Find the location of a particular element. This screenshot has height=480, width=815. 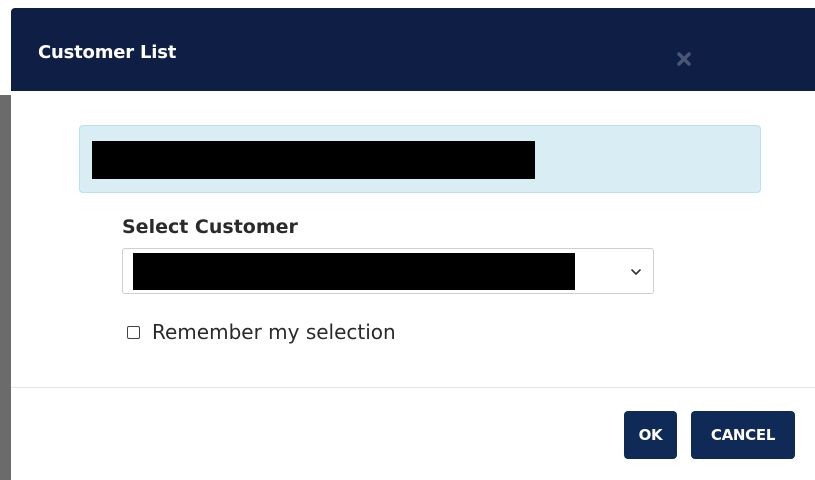

customer-select is located at coordinates (388, 271).